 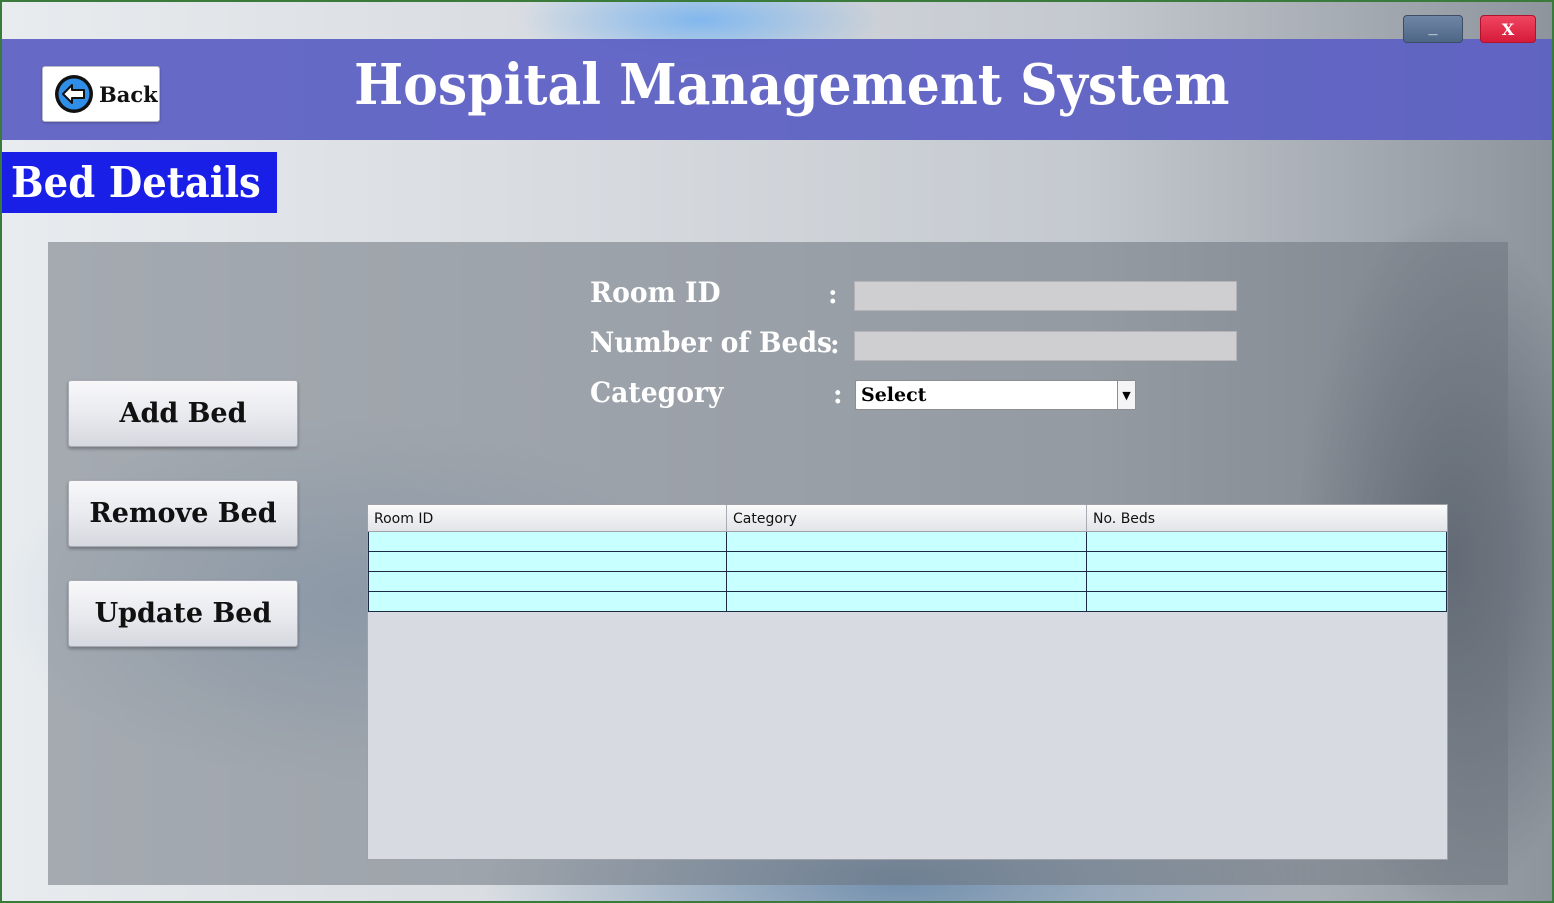 What do you see at coordinates (1433, 29) in the screenshot?
I see `minimize-button: _` at bounding box center [1433, 29].